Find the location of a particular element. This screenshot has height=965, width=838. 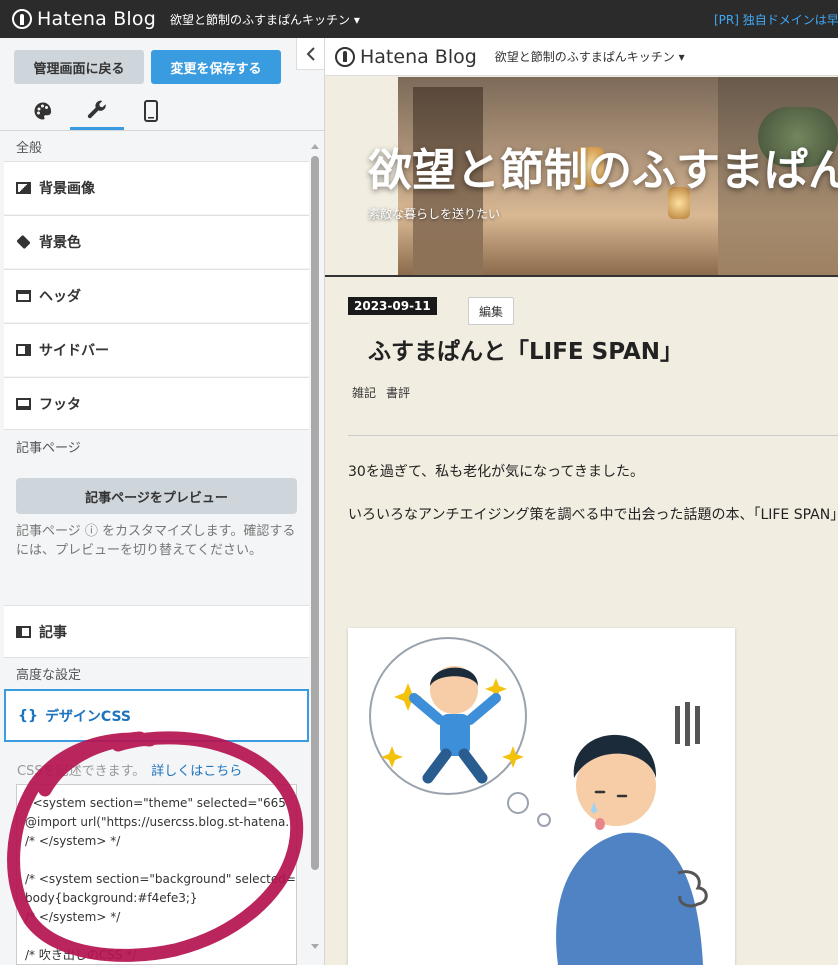

menu-item-article: 記事 is located at coordinates (156, 631).